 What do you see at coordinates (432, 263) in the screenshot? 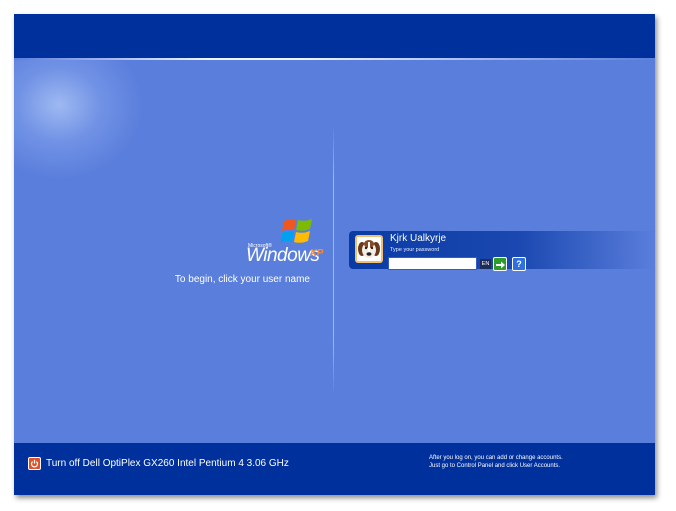
I see `password-input` at bounding box center [432, 263].